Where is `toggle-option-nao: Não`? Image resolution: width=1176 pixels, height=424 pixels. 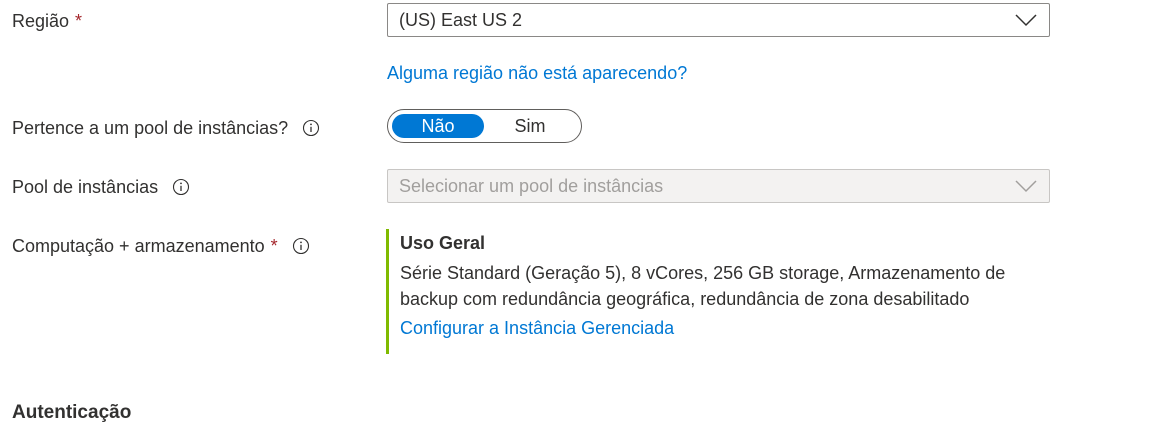 toggle-option-nao: Não is located at coordinates (438, 126).